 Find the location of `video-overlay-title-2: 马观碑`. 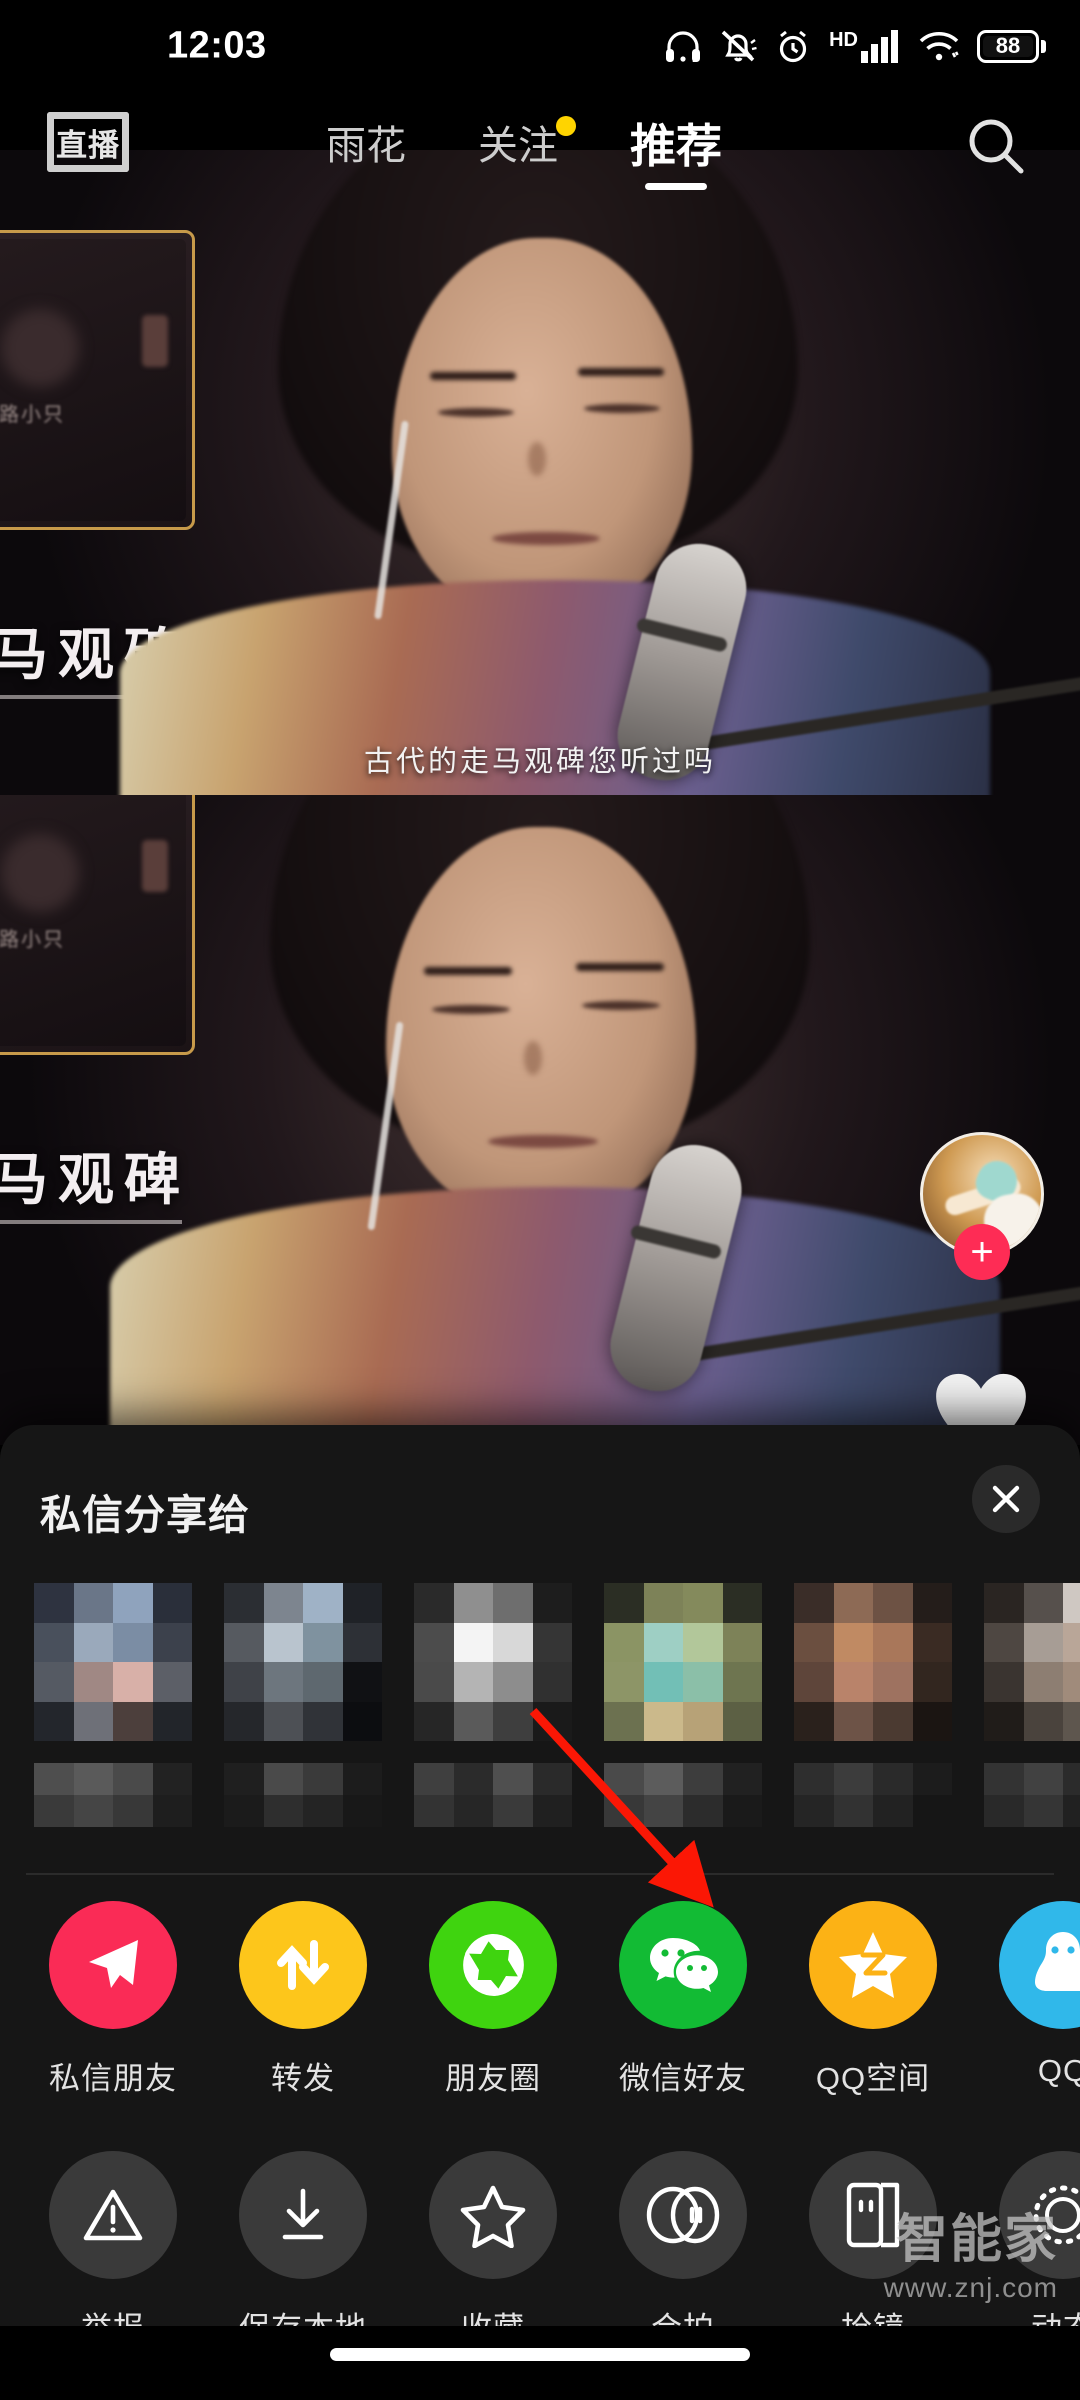

video-overlay-title-2: 马观碑 is located at coordinates (95, 1179).